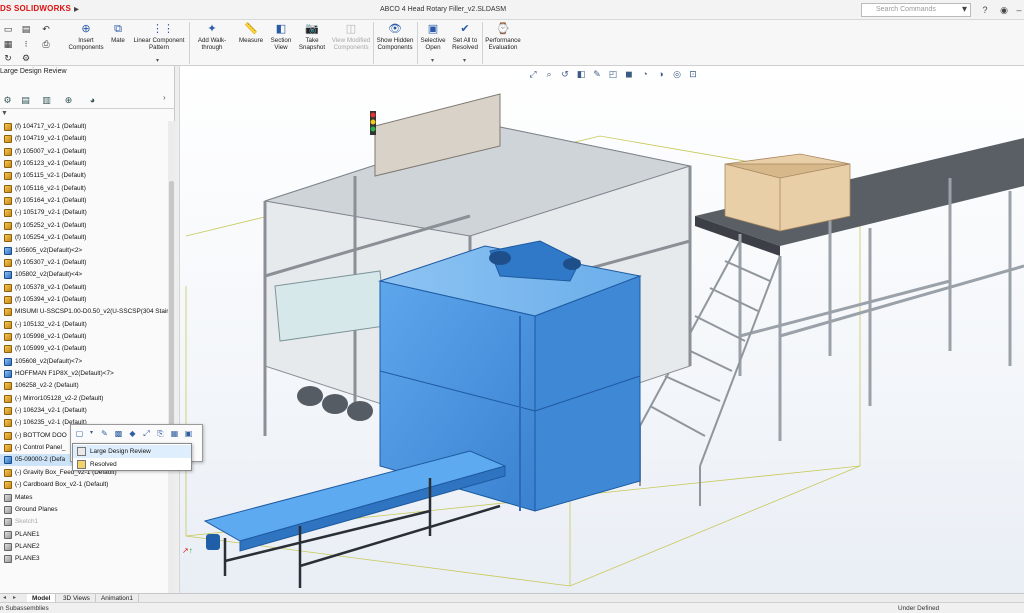 The width and height of the screenshot is (1024, 613). Describe the element at coordinates (84, 325) in the screenshot. I see `tree-item: (-) 105132_v2-1 (Default)` at that location.